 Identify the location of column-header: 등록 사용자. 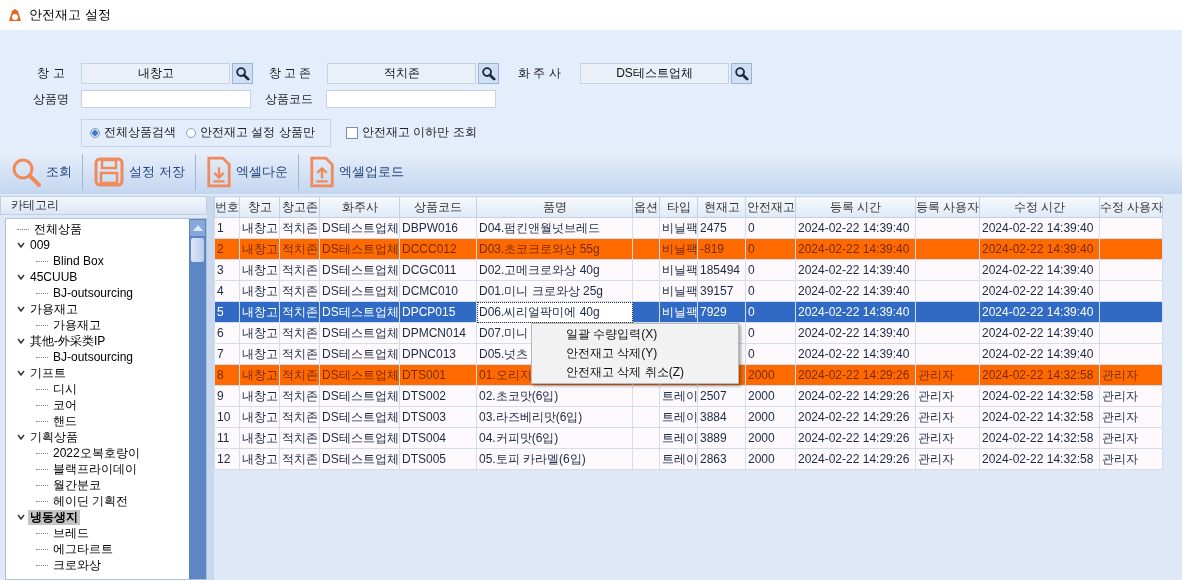
(947, 207).